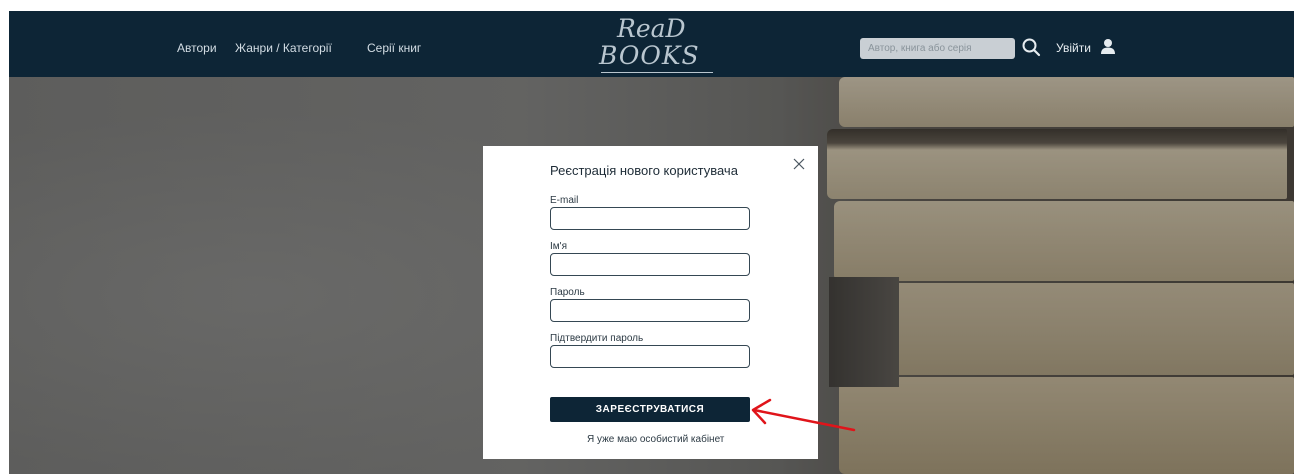 The image size is (1298, 474). I want to click on close-icon, so click(799, 164).